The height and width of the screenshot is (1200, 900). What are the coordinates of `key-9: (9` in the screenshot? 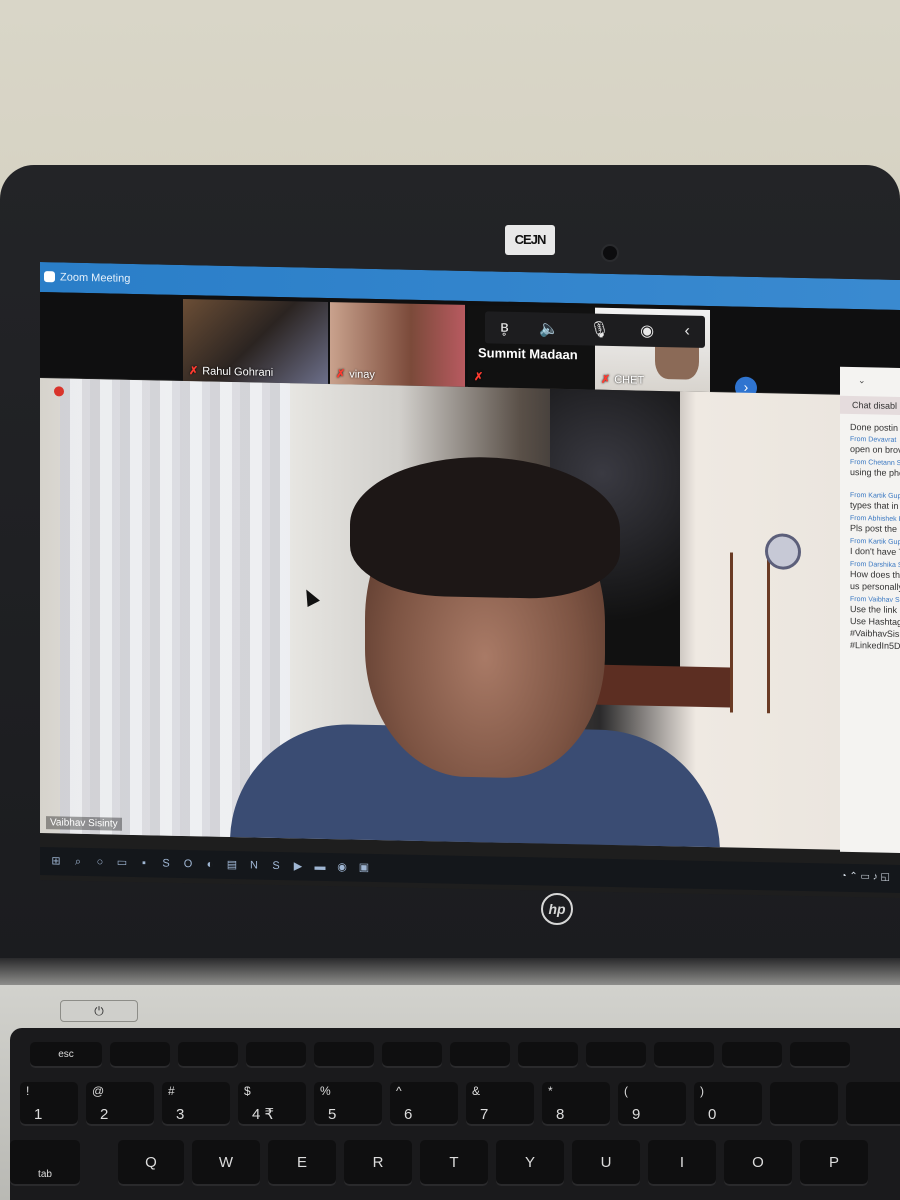 It's located at (652, 1104).